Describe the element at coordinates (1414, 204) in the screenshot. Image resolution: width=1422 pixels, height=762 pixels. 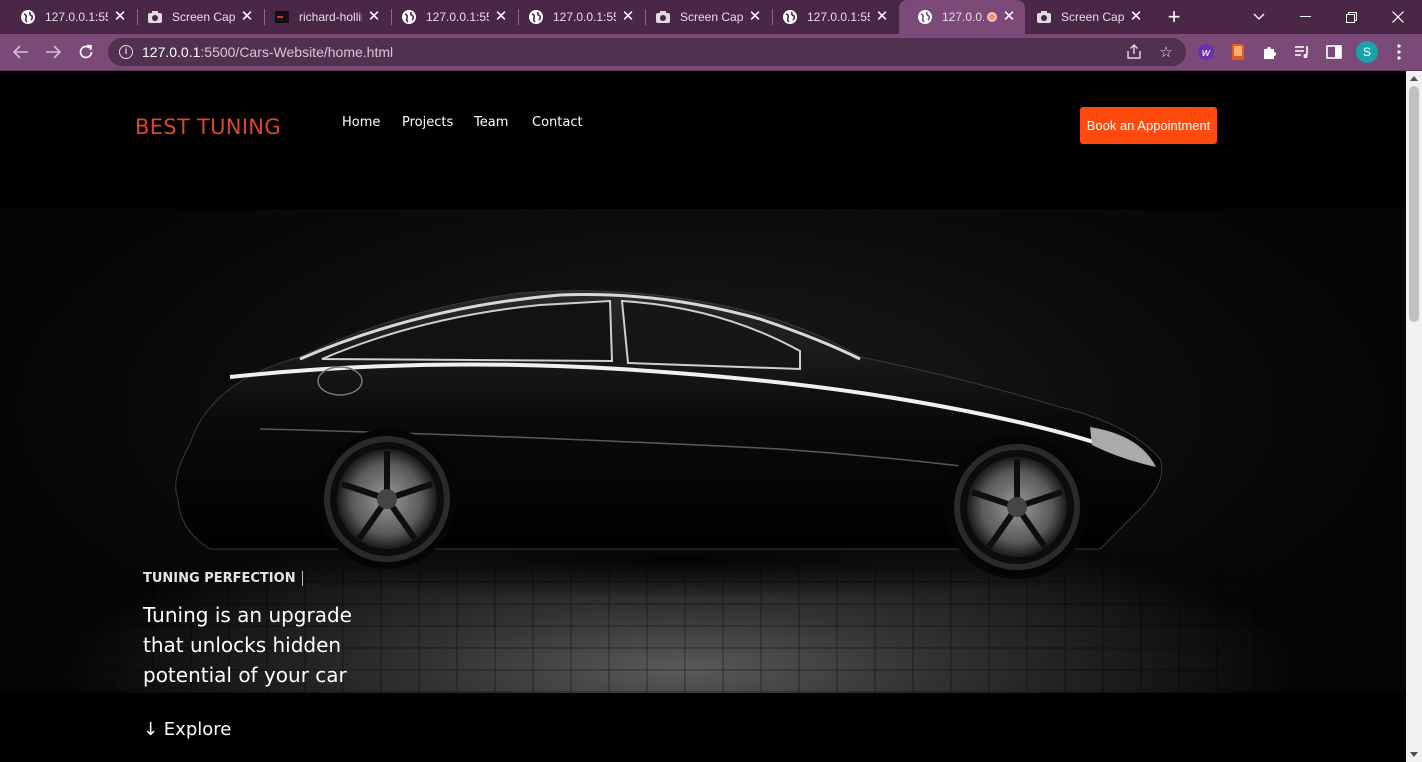
I see `scrollbar-thumb` at that location.